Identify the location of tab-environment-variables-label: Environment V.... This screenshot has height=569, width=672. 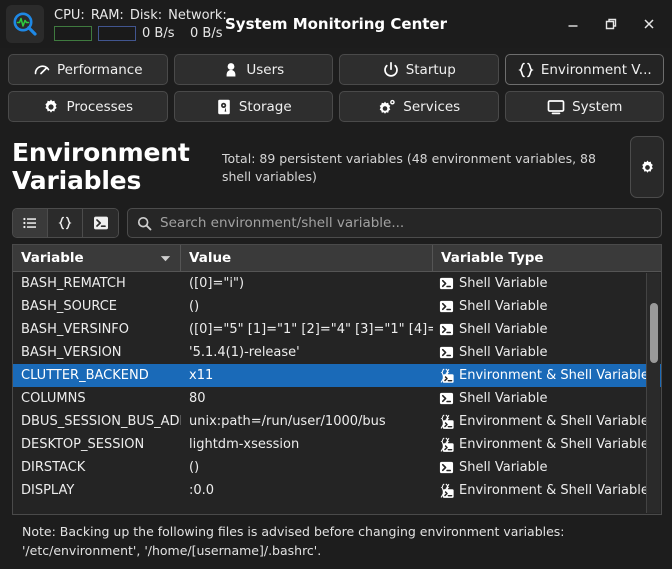
(596, 69).